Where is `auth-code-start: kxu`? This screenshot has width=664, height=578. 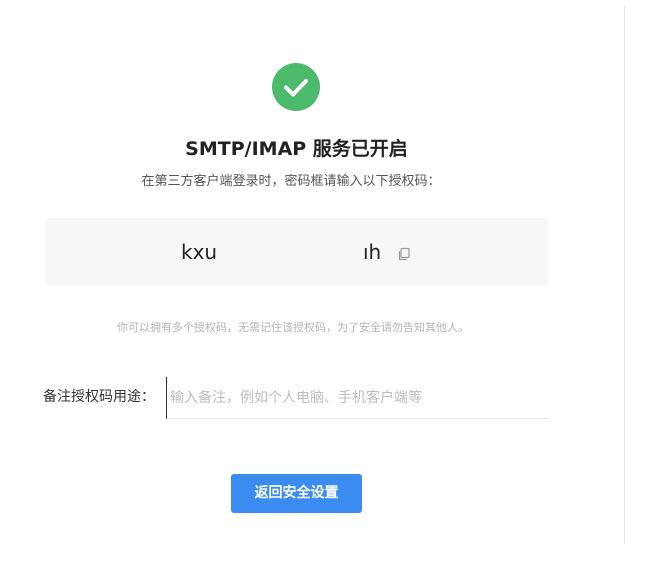
auth-code-start: kxu is located at coordinates (199, 252).